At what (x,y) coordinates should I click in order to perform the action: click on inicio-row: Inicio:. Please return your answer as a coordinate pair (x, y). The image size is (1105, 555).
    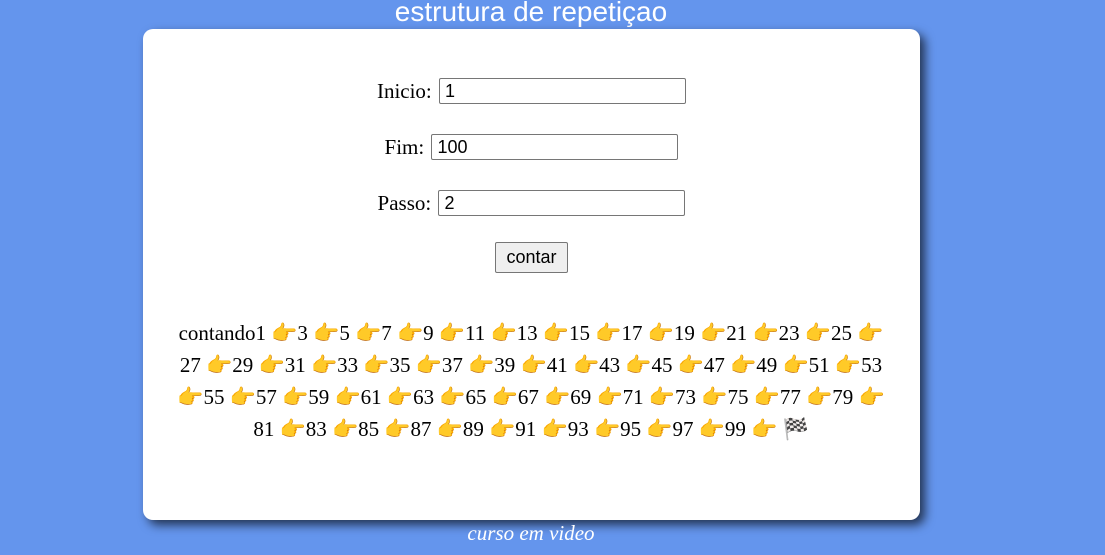
    Looking at the image, I should click on (531, 90).